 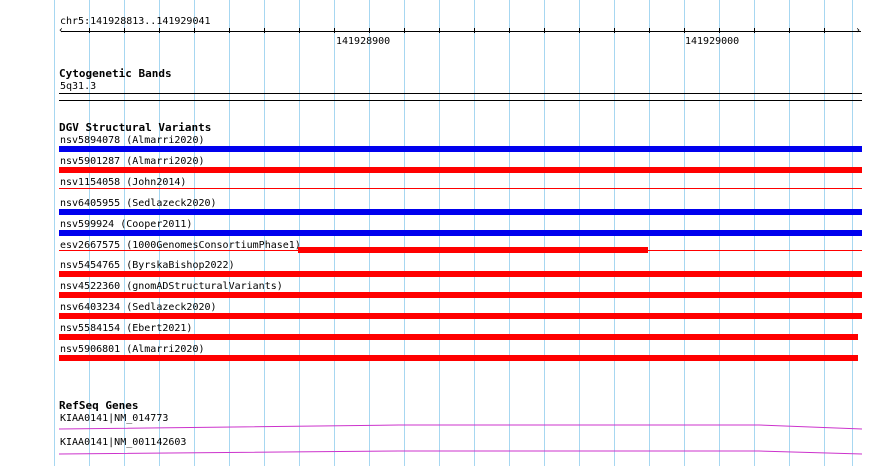 I want to click on ruler-line, so click(x=461, y=31).